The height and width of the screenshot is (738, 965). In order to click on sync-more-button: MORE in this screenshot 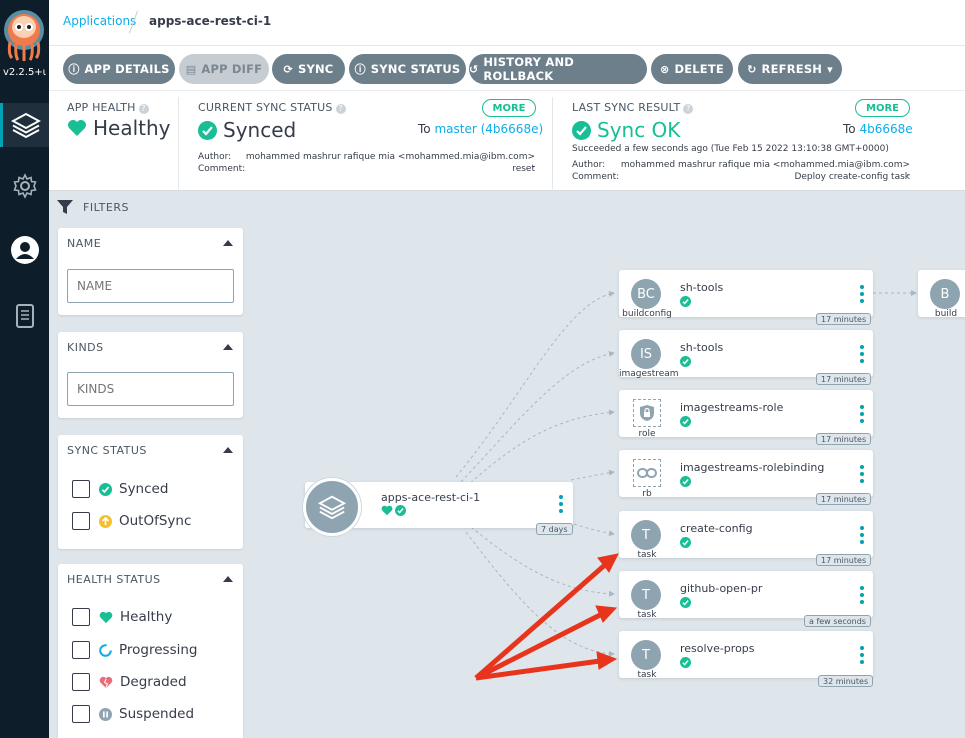, I will do `click(509, 108)`.